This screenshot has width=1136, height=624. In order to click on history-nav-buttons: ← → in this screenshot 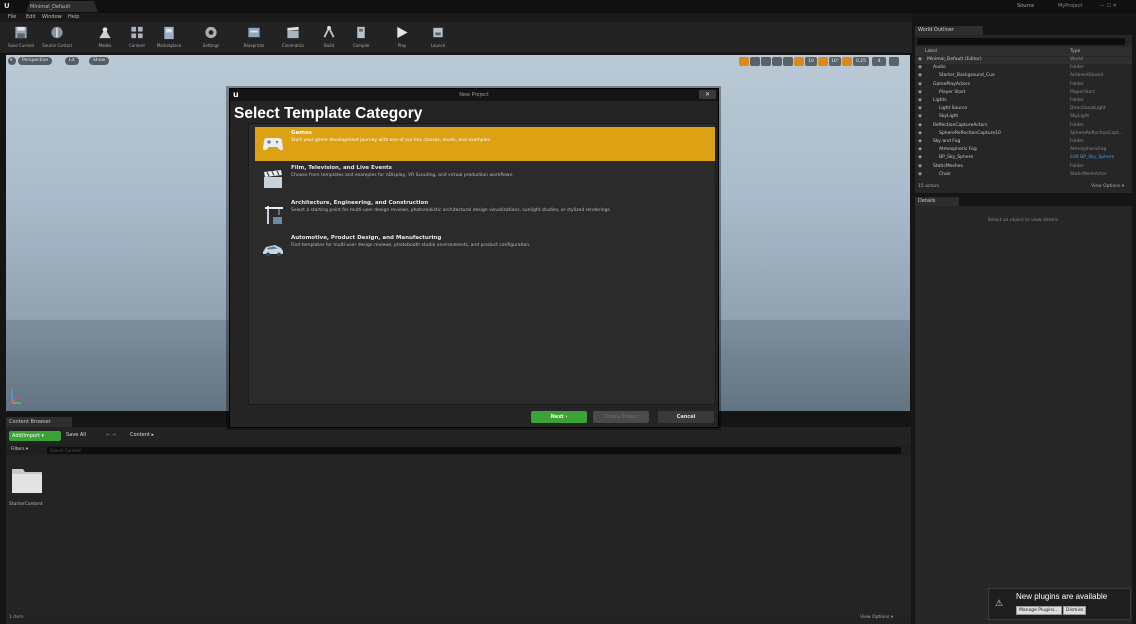, I will do `click(111, 435)`.